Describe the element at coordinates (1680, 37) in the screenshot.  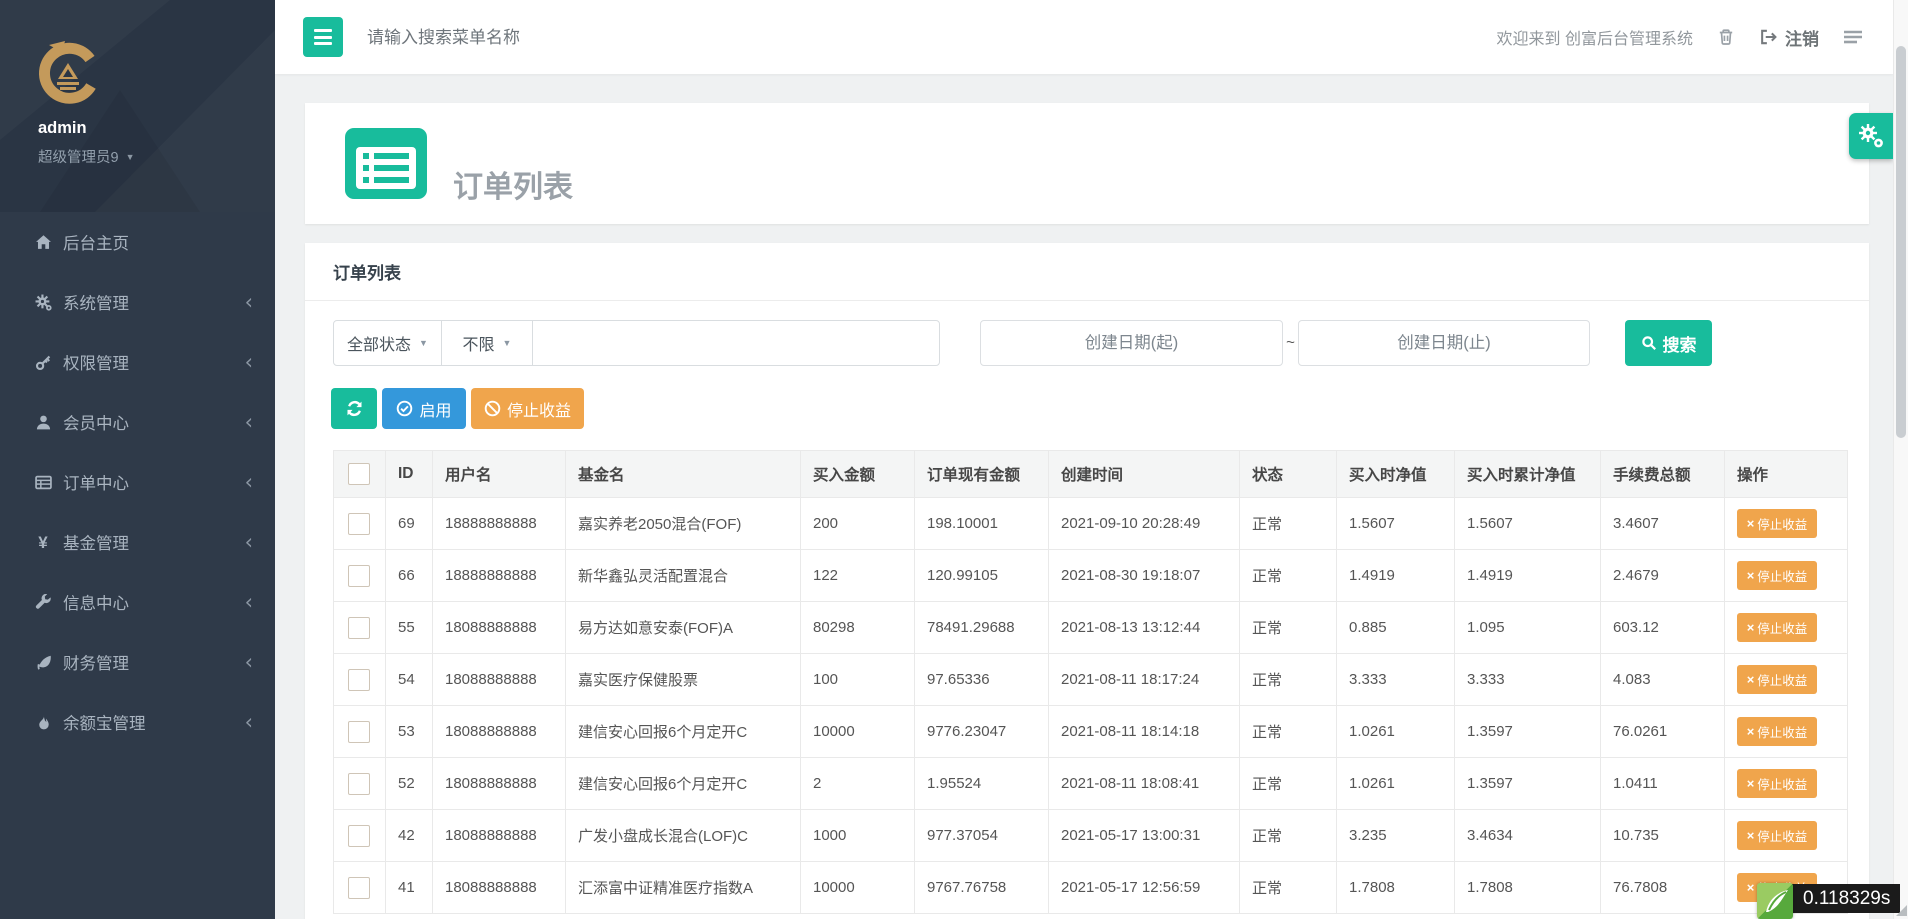
I see `topbar-right: 欢迎来到 创富后台管理系统 注销` at that location.